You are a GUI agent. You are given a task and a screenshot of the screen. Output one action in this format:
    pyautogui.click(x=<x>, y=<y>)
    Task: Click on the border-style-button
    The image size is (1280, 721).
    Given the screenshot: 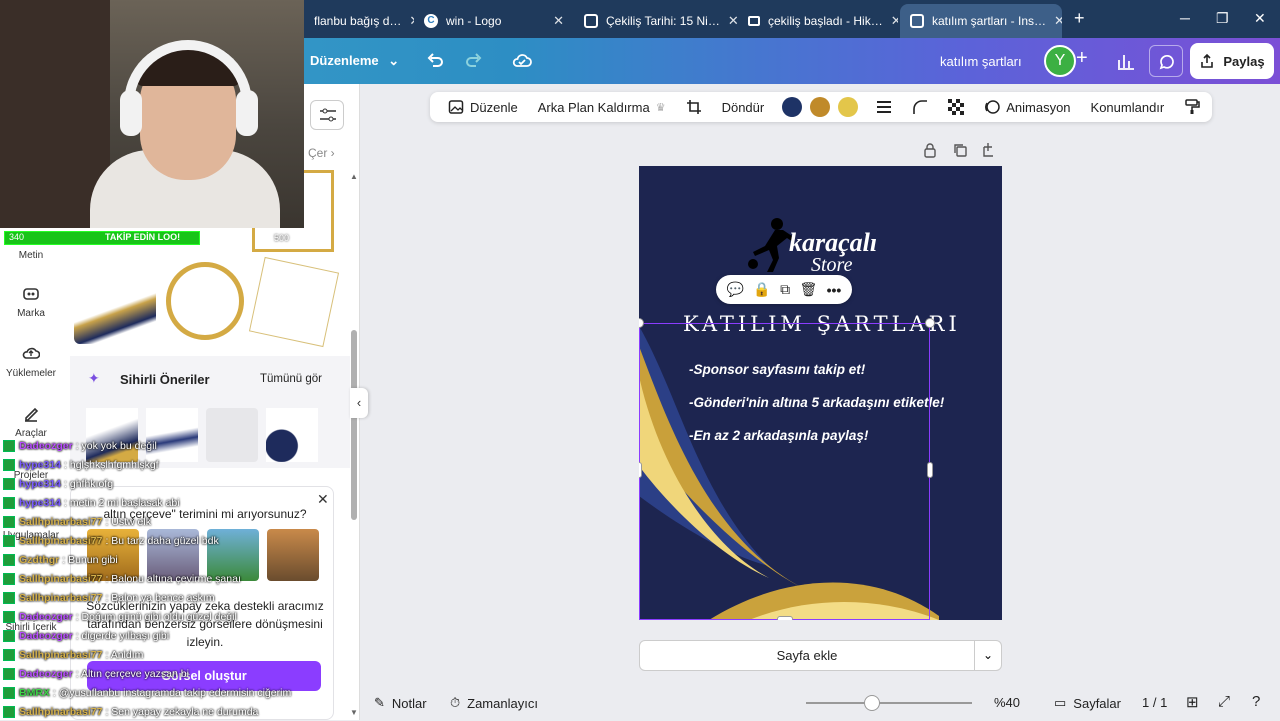 What is the action you would take?
    pyautogui.click(x=884, y=107)
    